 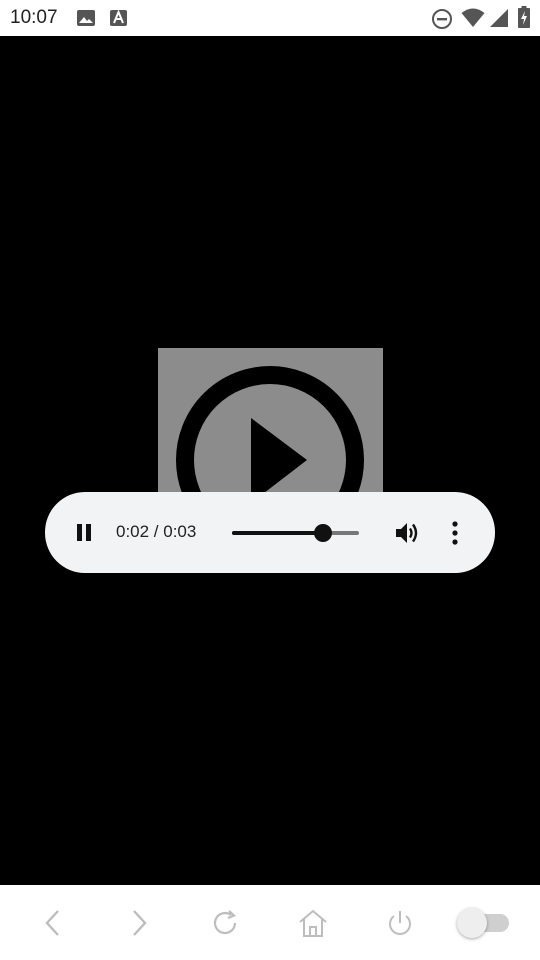 I want to click on forward-icon, so click(x=140, y=923).